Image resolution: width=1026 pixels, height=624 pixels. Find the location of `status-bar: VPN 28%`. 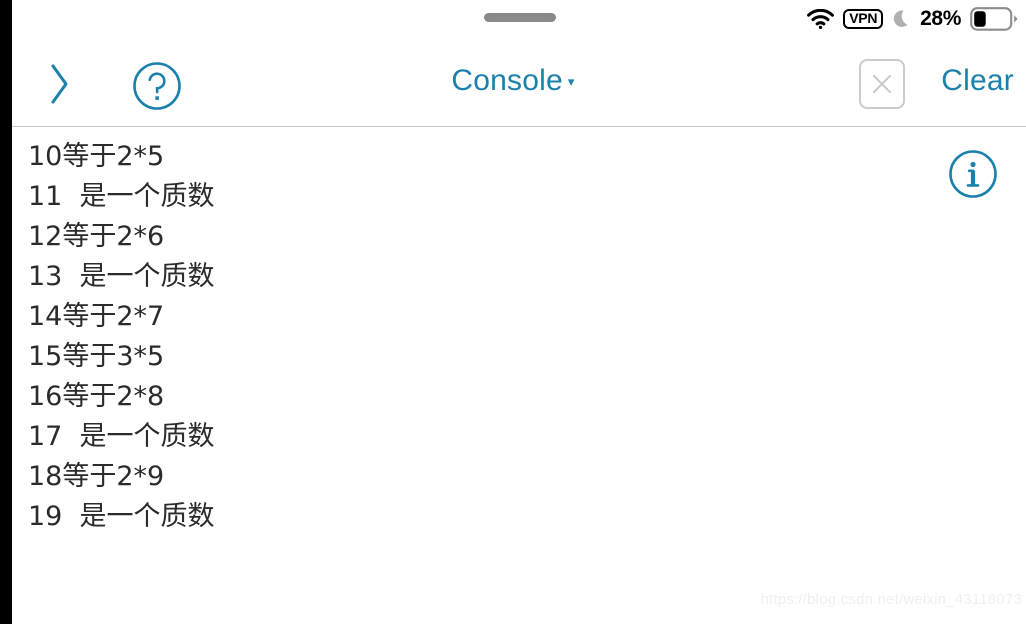

status-bar: VPN 28% is located at coordinates (513, 19).